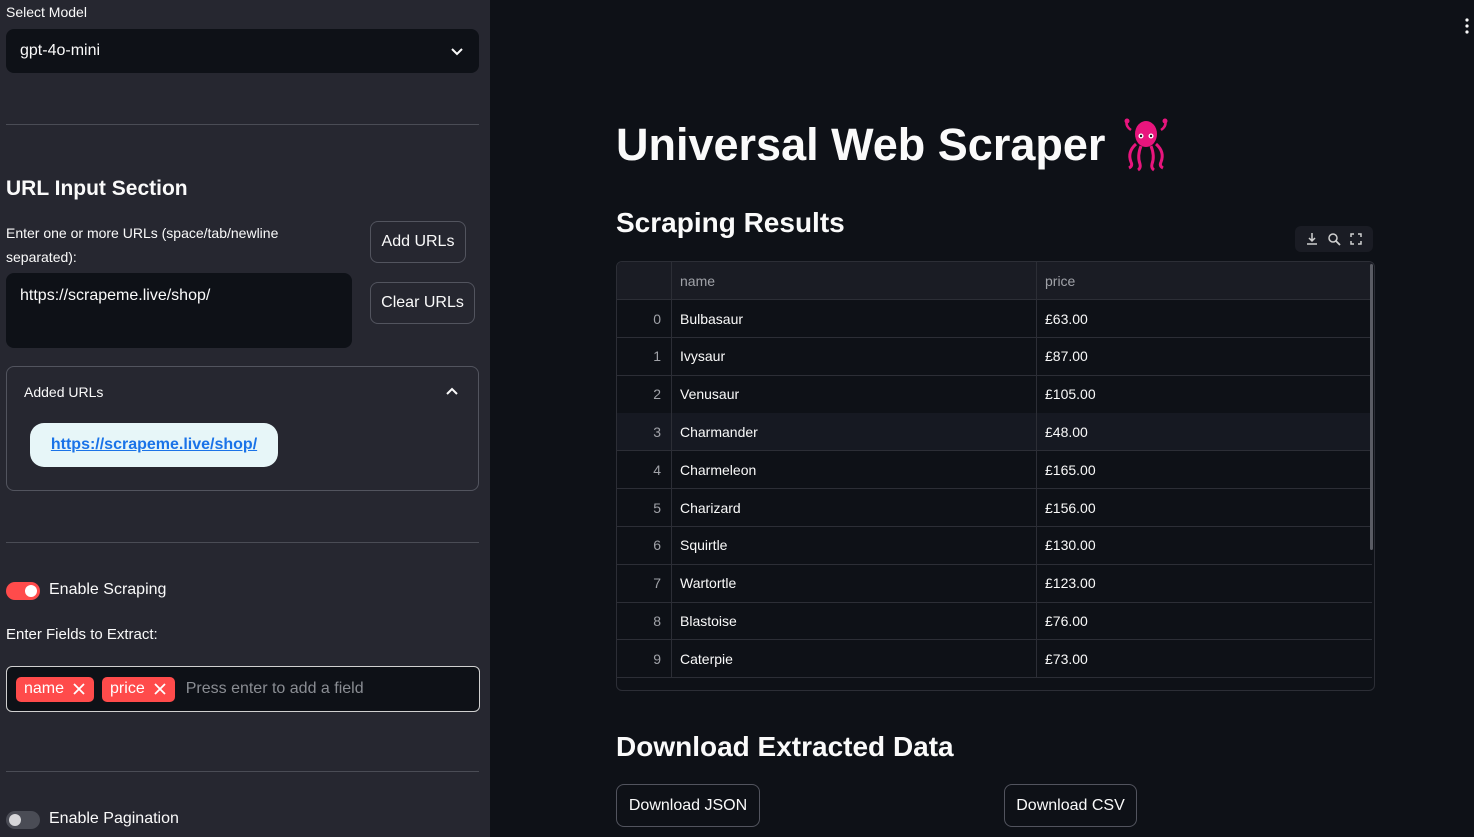  I want to click on add-urls-button: Add URLs, so click(418, 242).